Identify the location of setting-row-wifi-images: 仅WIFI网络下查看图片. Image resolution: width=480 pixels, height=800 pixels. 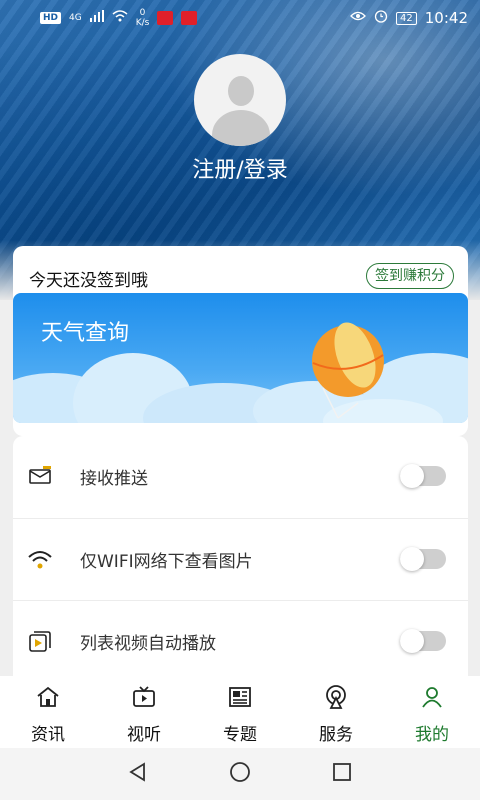
(240, 559).